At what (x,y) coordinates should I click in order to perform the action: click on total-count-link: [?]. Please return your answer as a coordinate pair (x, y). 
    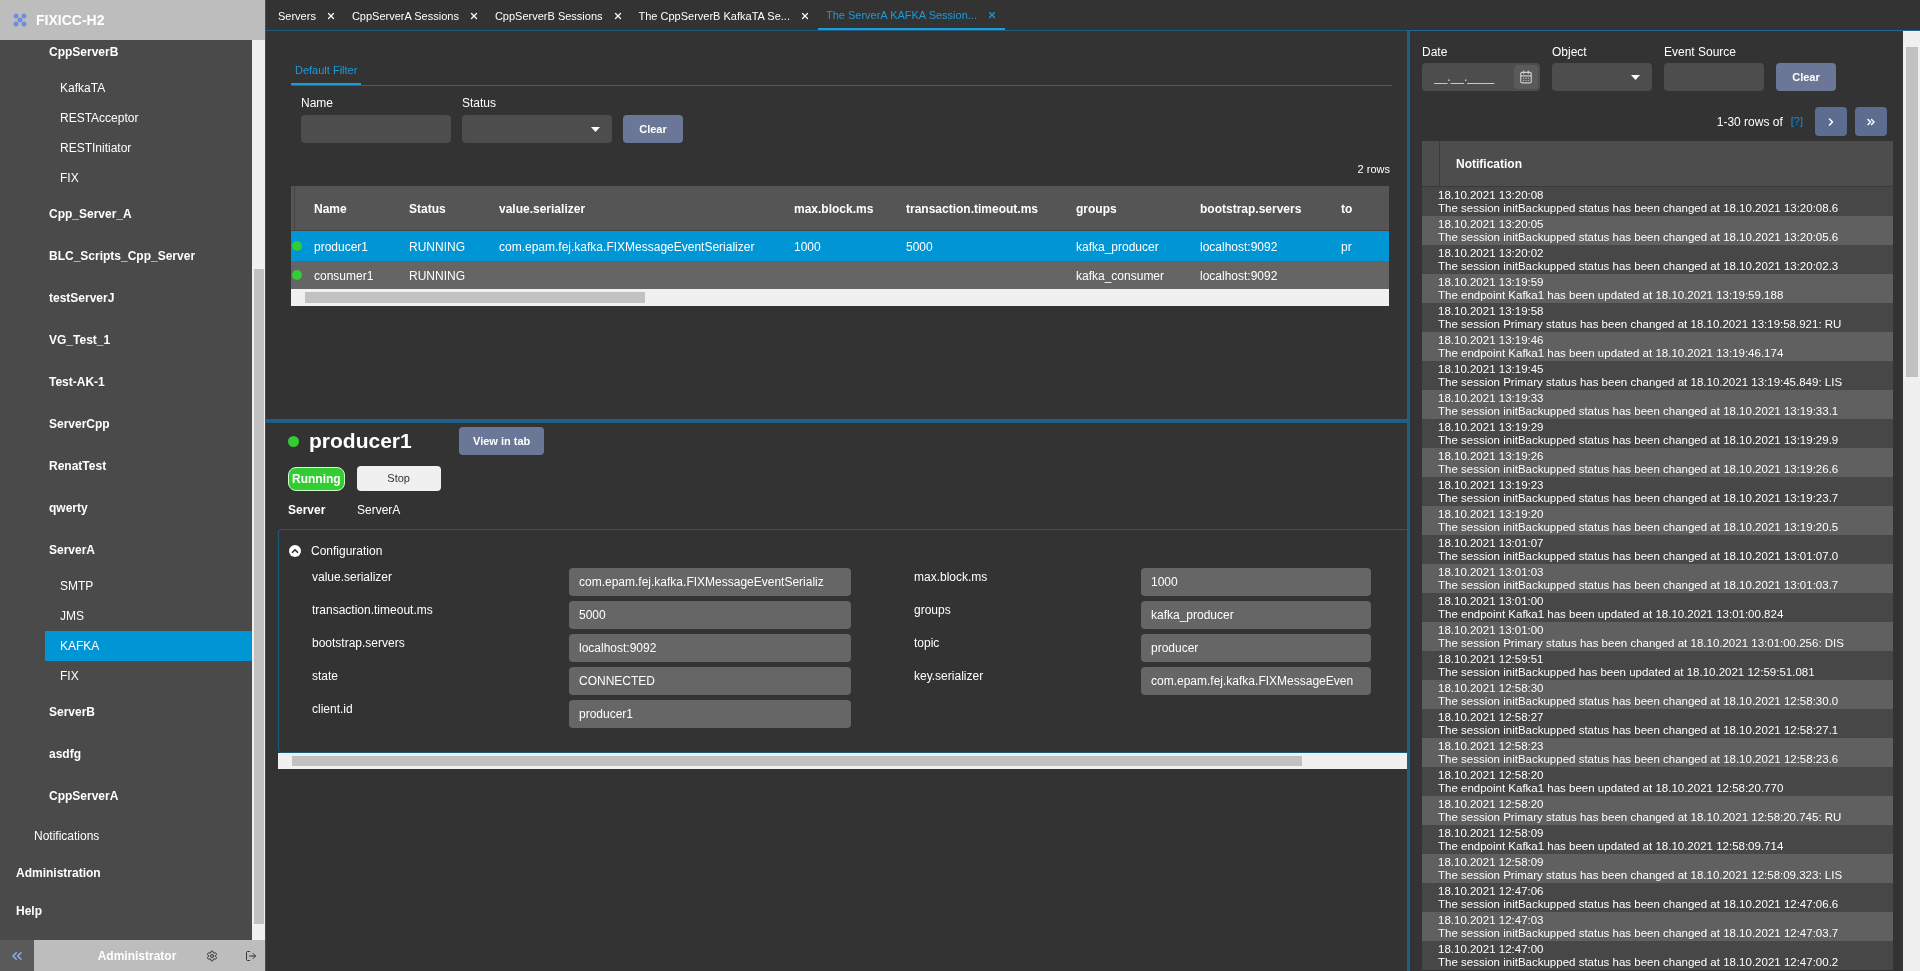
    Looking at the image, I should click on (1796, 121).